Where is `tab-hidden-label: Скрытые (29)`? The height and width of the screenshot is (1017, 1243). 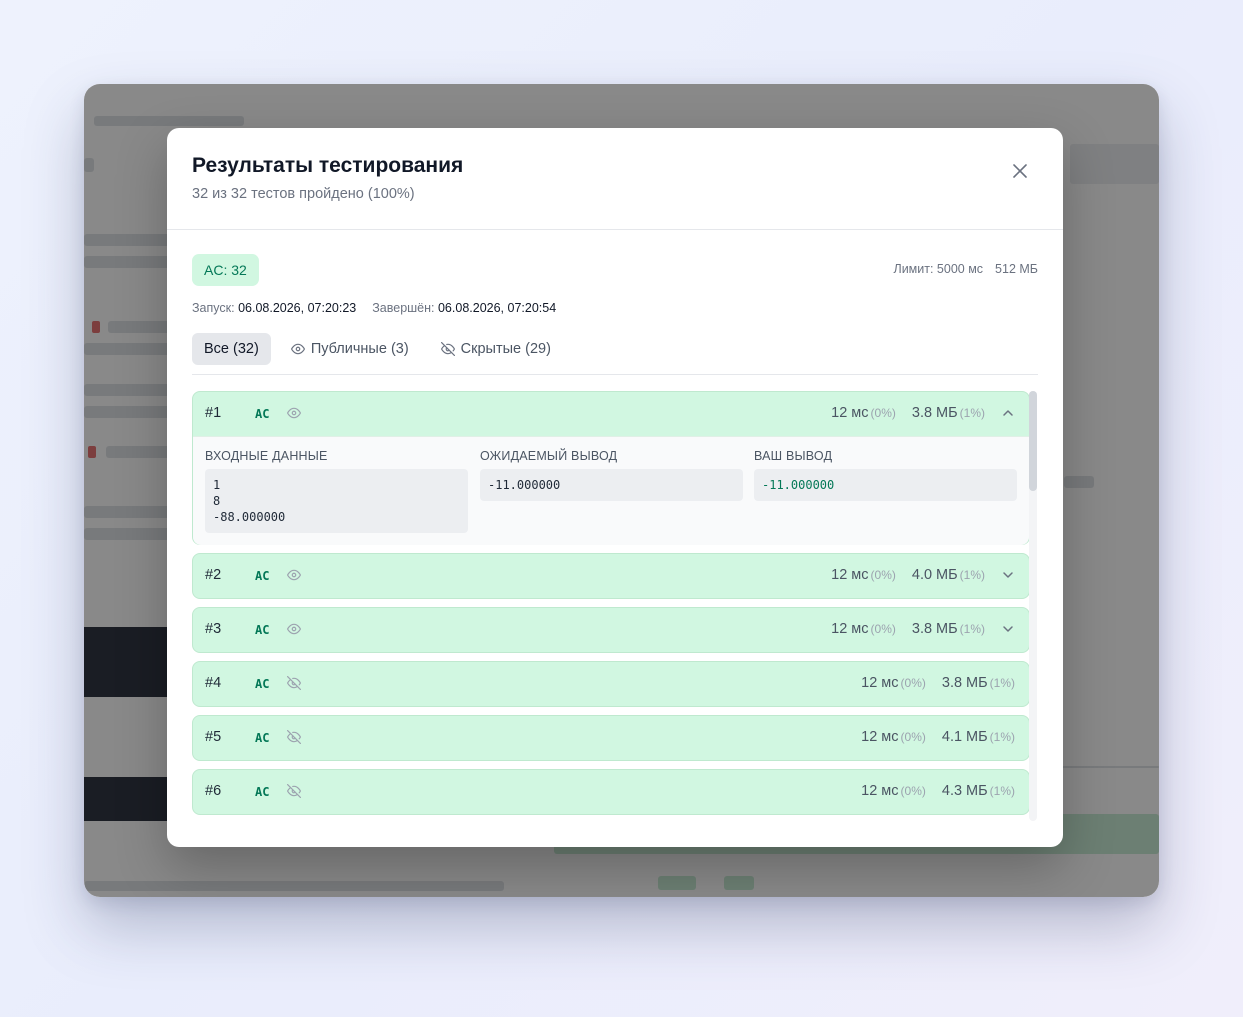
tab-hidden-label: Скрытые (29) is located at coordinates (505, 349).